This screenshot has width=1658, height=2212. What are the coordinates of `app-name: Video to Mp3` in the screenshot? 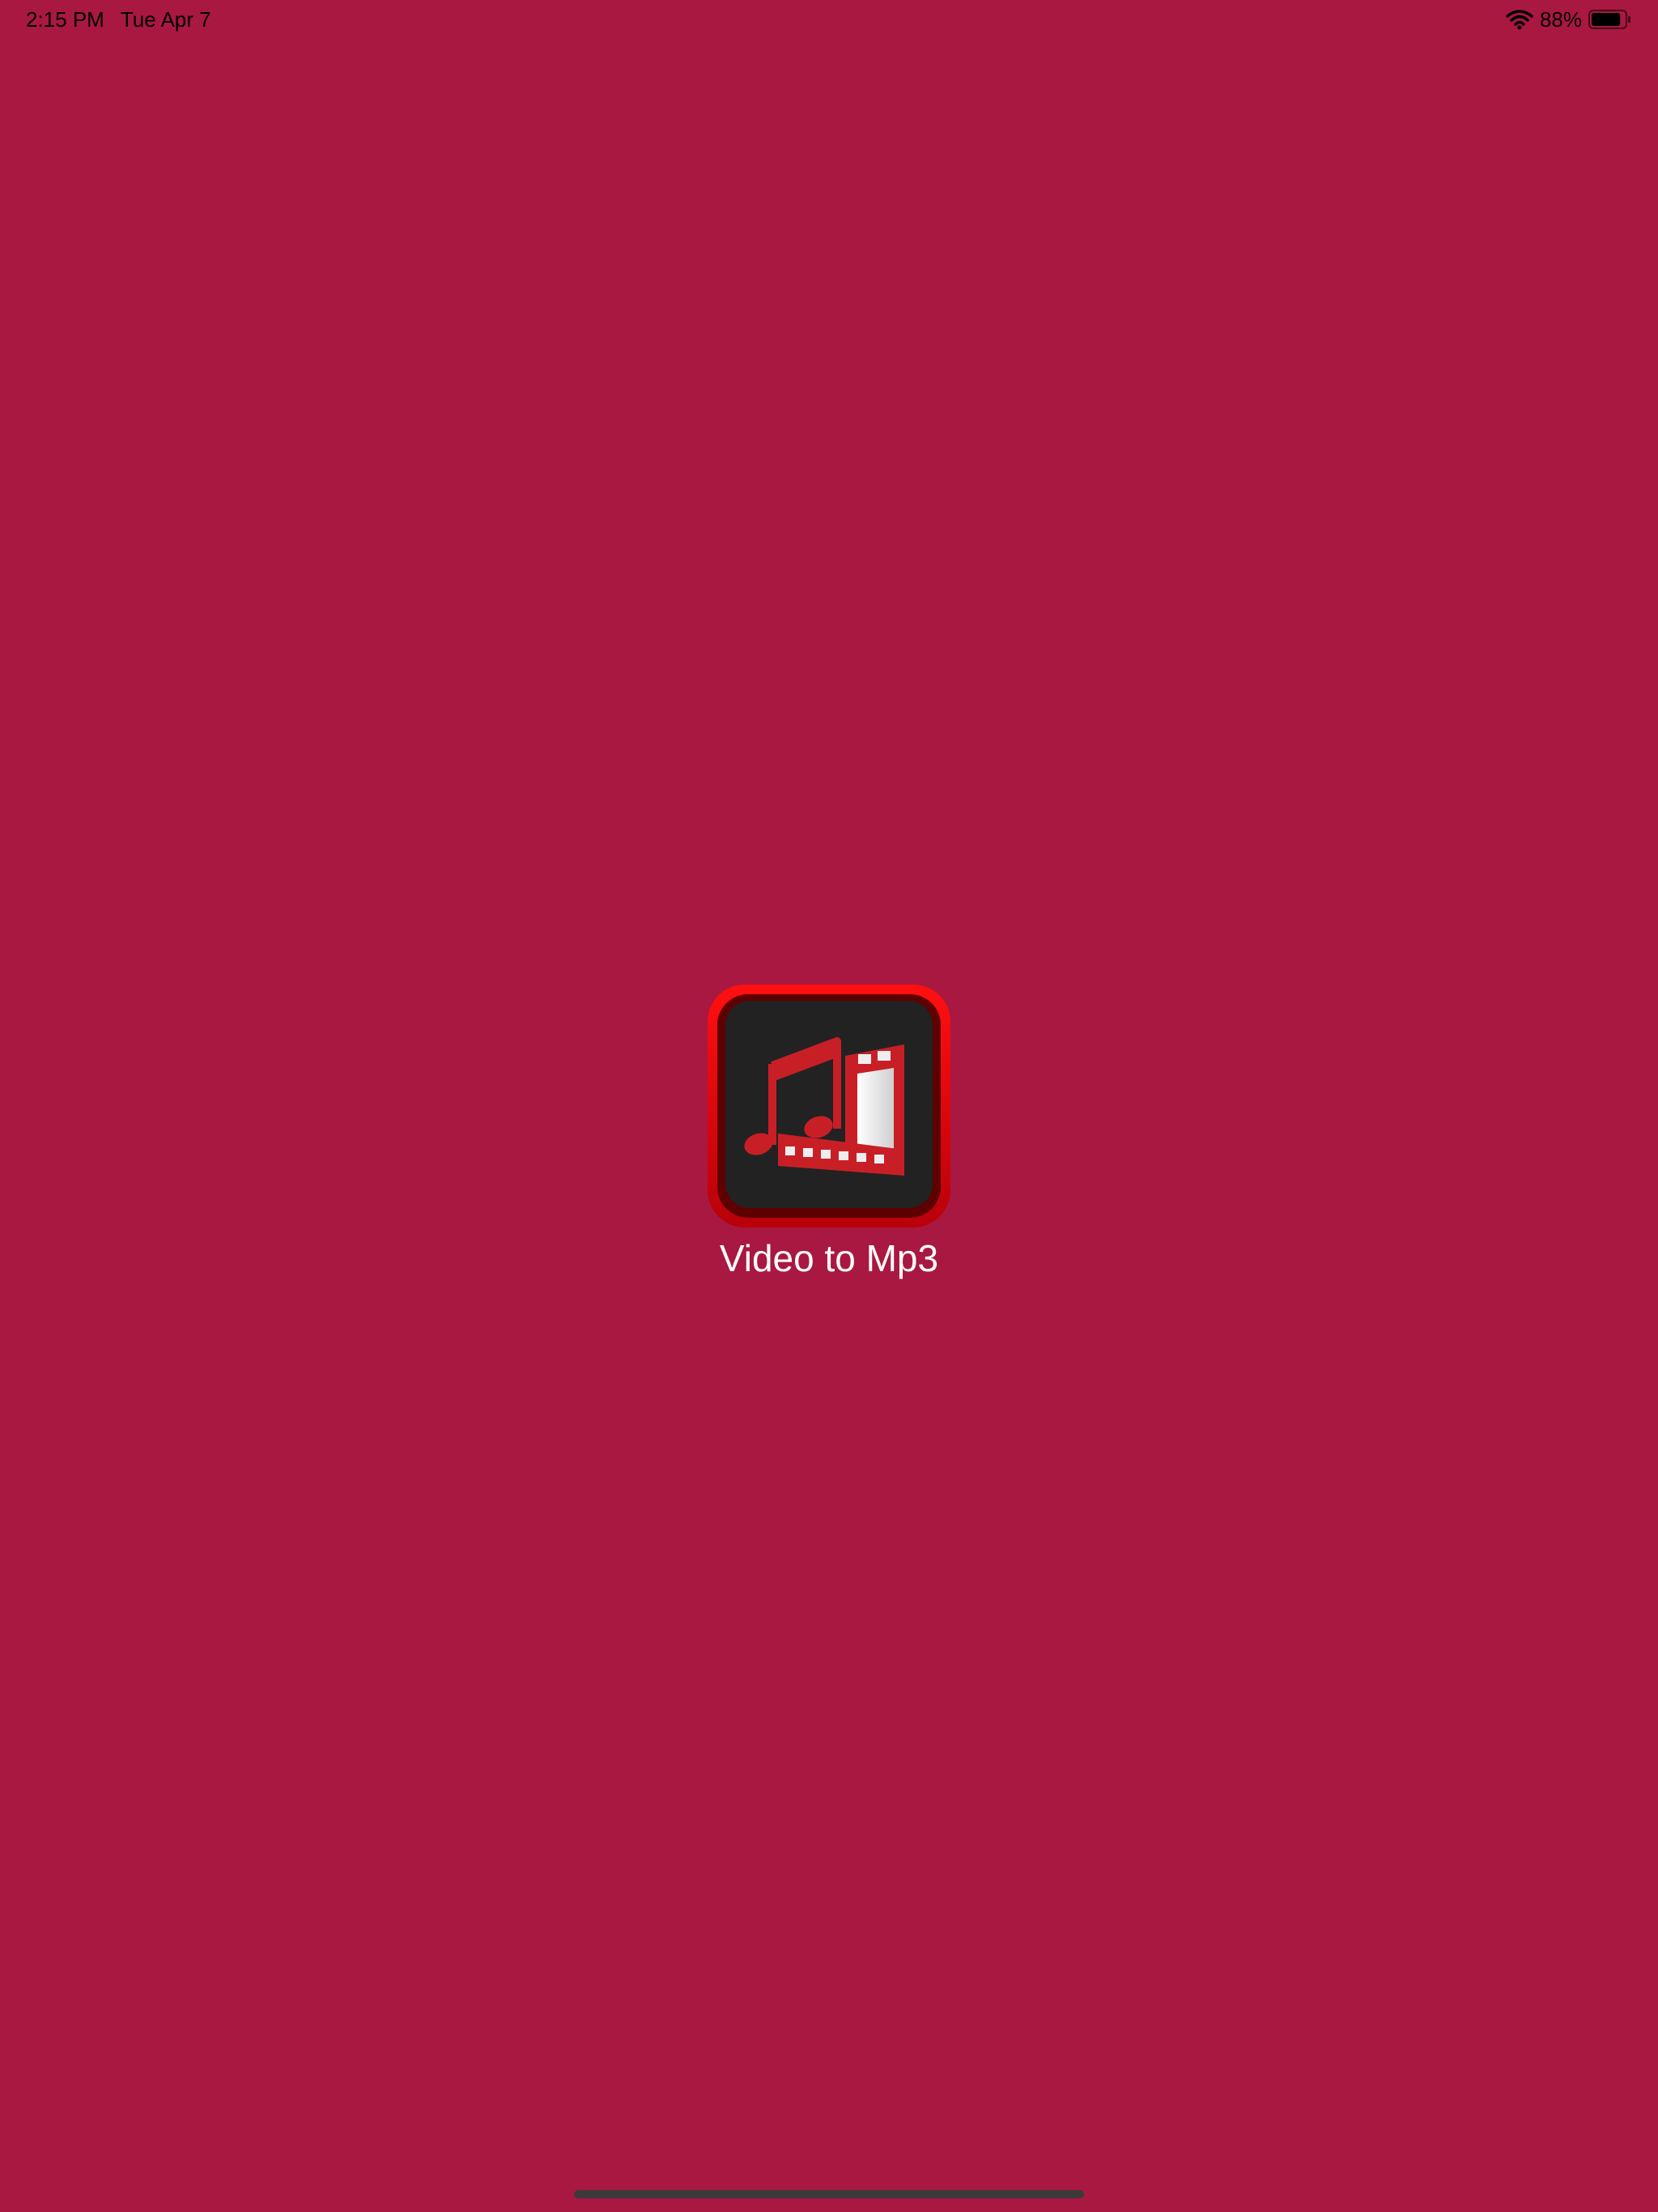 It's located at (829, 1258).